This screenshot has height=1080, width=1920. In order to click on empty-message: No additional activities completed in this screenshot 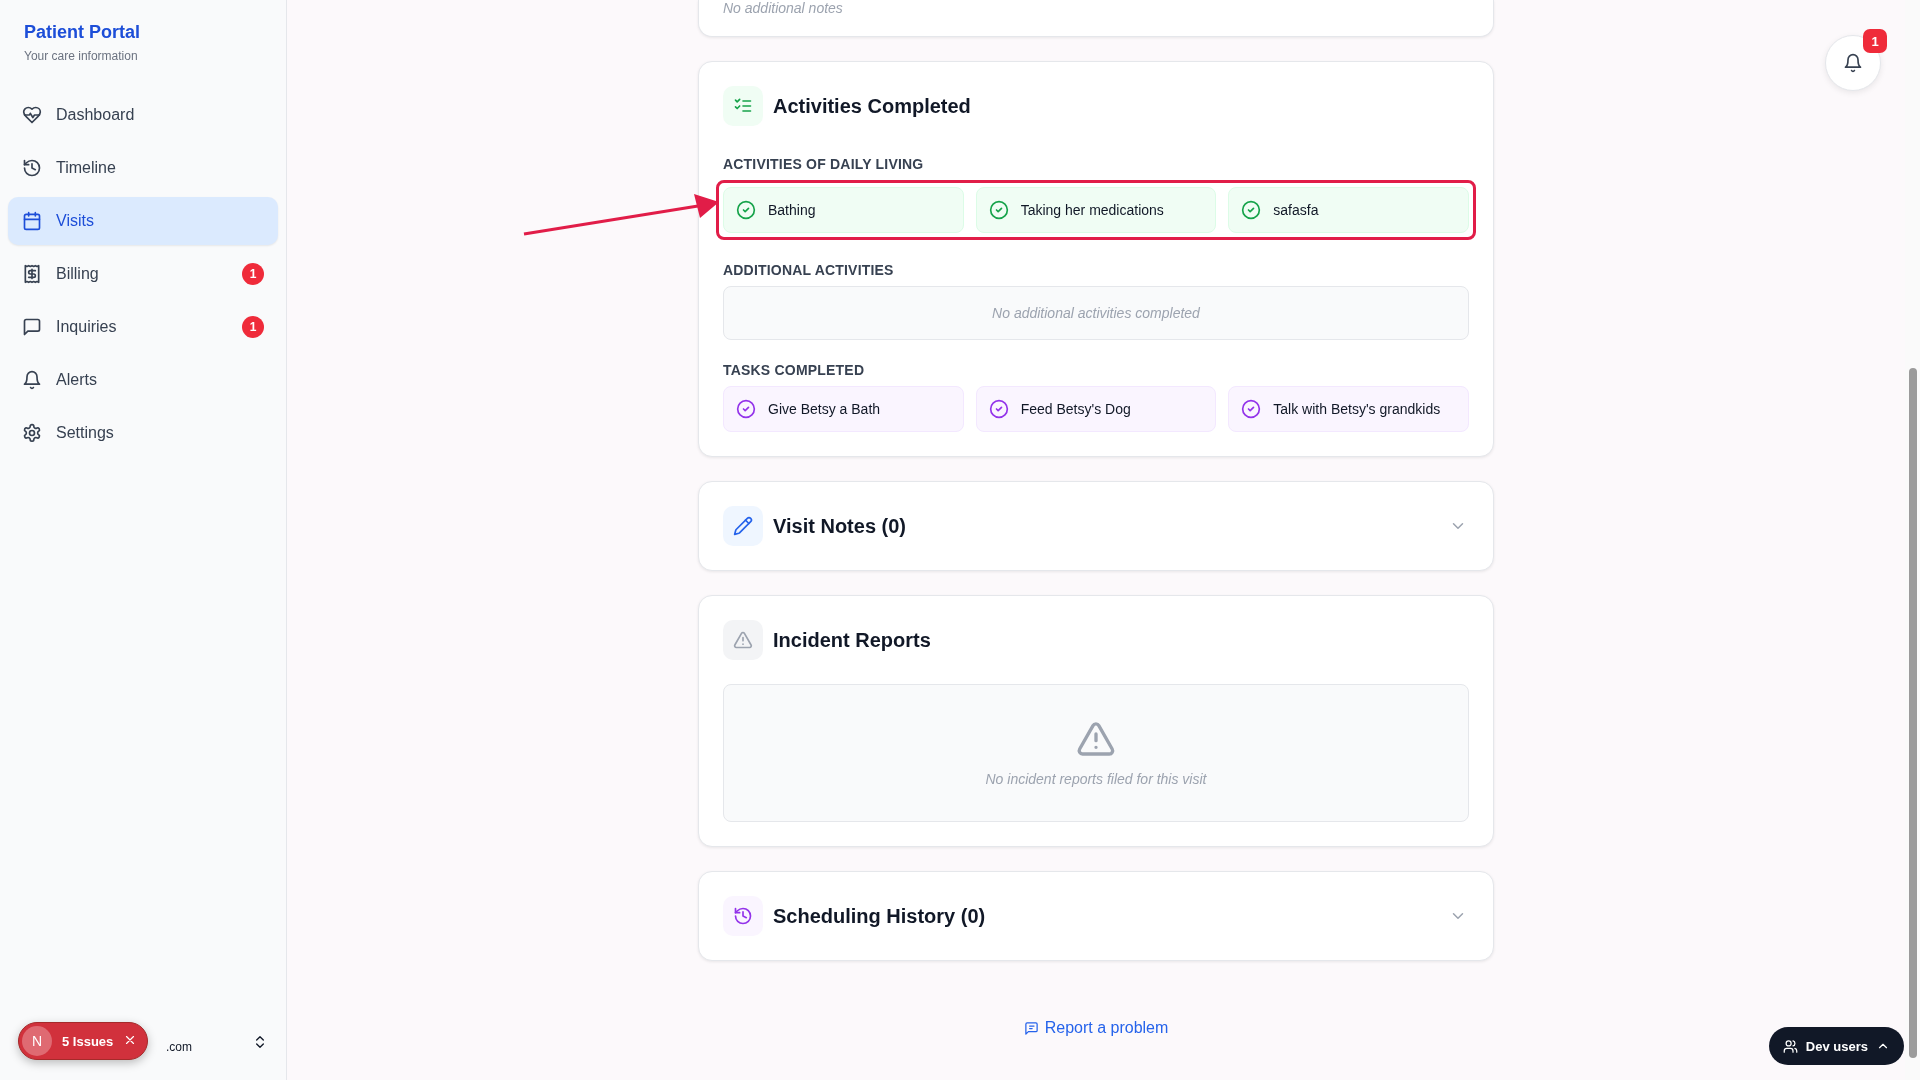, I will do `click(1096, 313)`.